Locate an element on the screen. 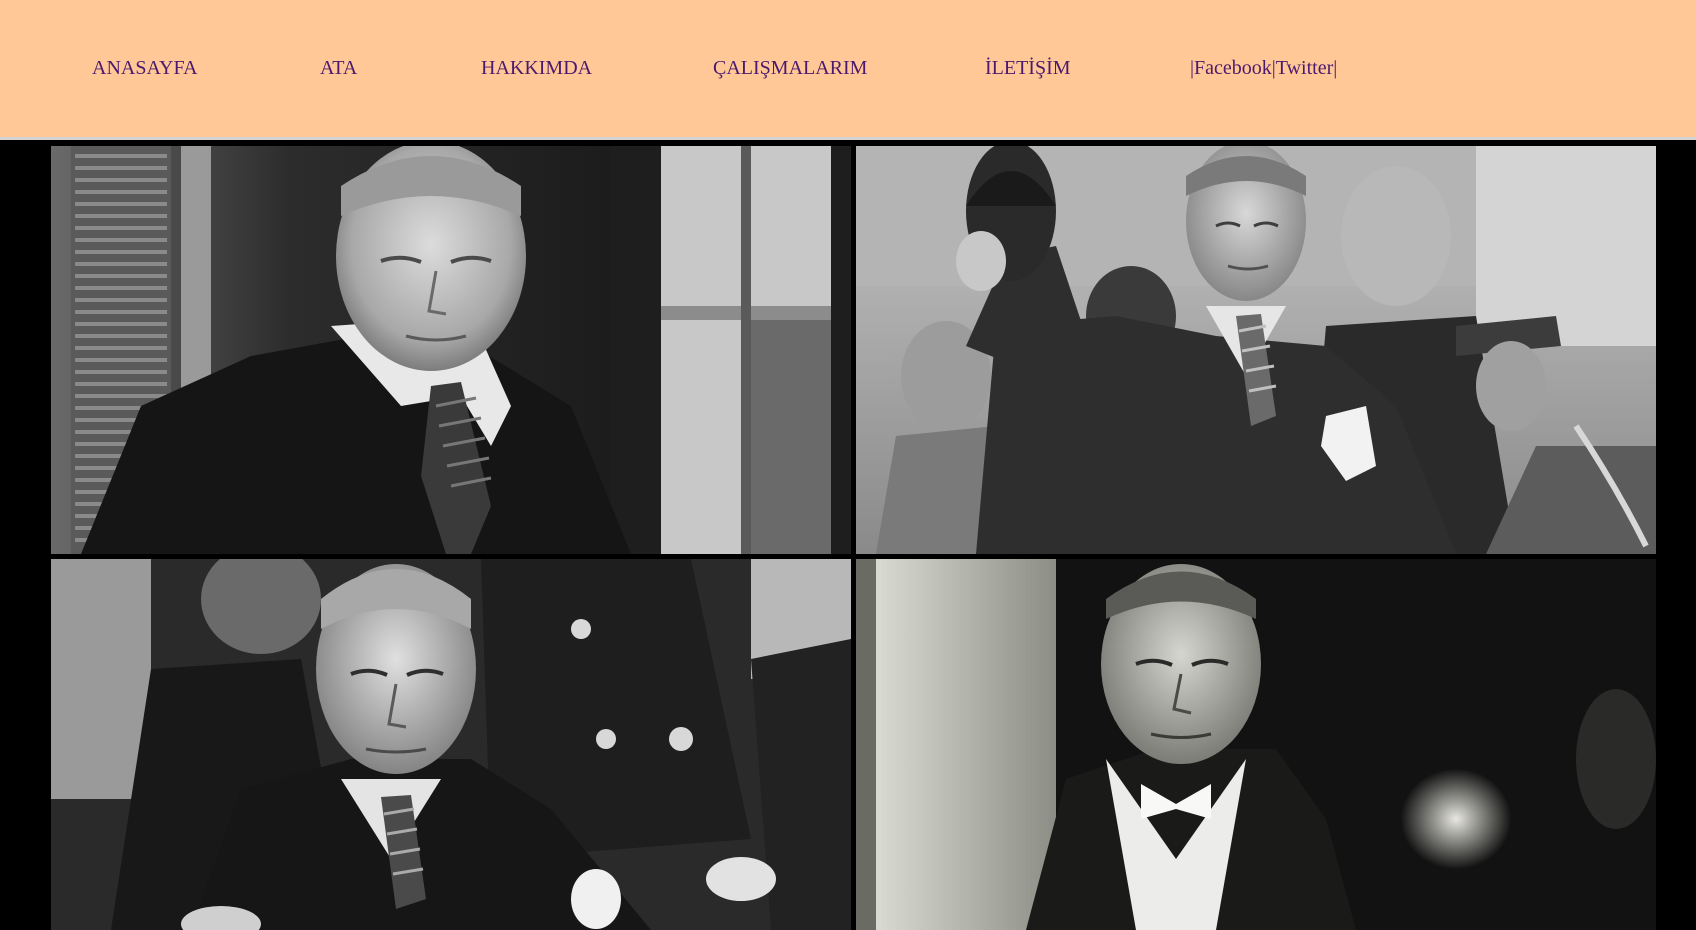  nav-link-iletisim: İLETİŞİM is located at coordinates (1028, 68).